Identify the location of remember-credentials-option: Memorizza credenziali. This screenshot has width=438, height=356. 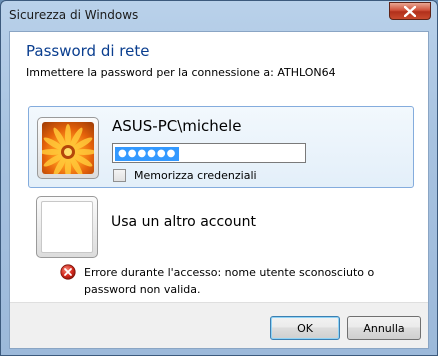
(185, 175).